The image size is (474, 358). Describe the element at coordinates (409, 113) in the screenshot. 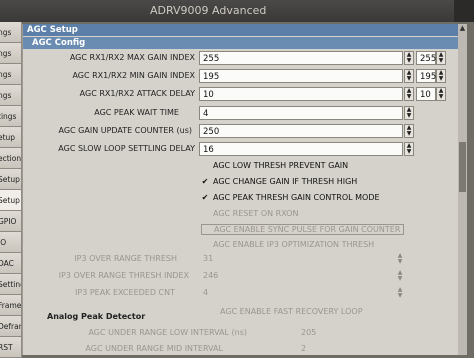

I see `peak-wait-spinner: ▲ ▼` at that location.